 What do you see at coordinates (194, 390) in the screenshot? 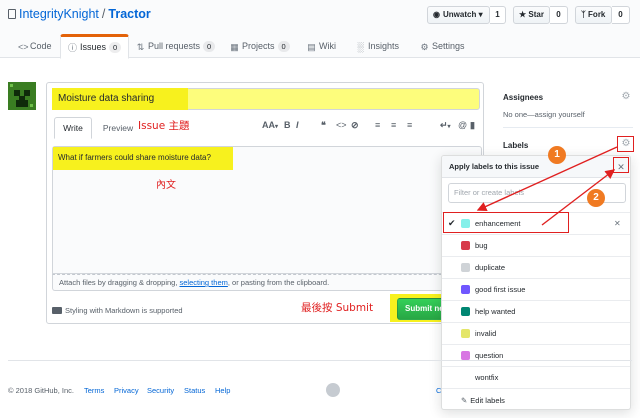
I see `footer-link-status: Status` at bounding box center [194, 390].